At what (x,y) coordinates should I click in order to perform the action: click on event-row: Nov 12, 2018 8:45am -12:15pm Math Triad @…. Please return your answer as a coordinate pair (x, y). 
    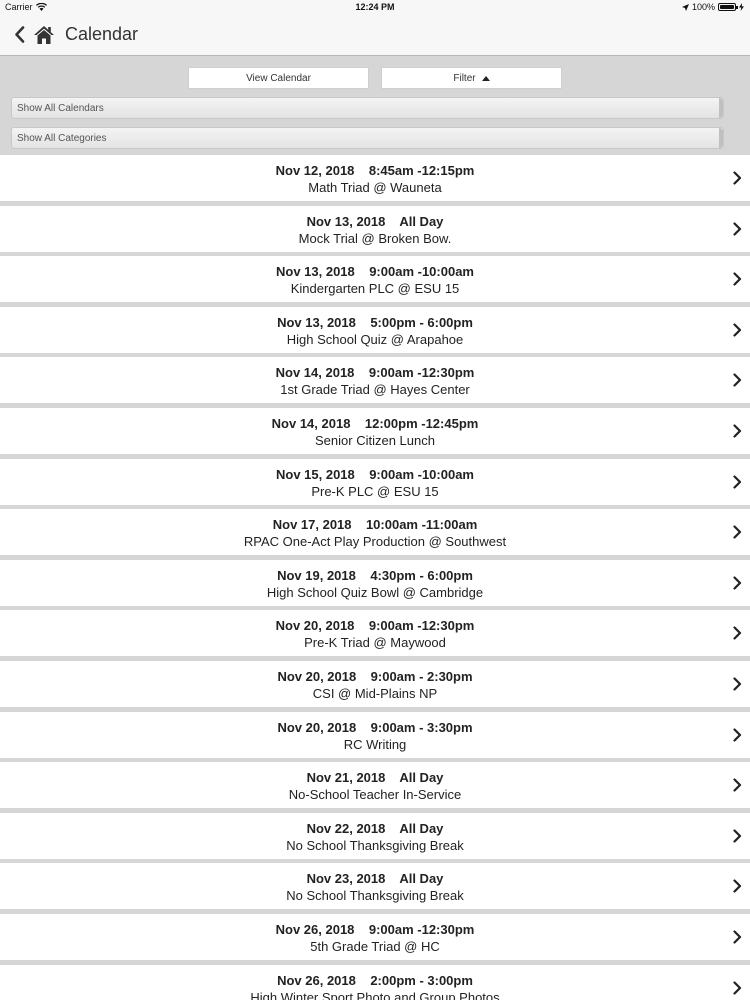
    Looking at the image, I should click on (375, 178).